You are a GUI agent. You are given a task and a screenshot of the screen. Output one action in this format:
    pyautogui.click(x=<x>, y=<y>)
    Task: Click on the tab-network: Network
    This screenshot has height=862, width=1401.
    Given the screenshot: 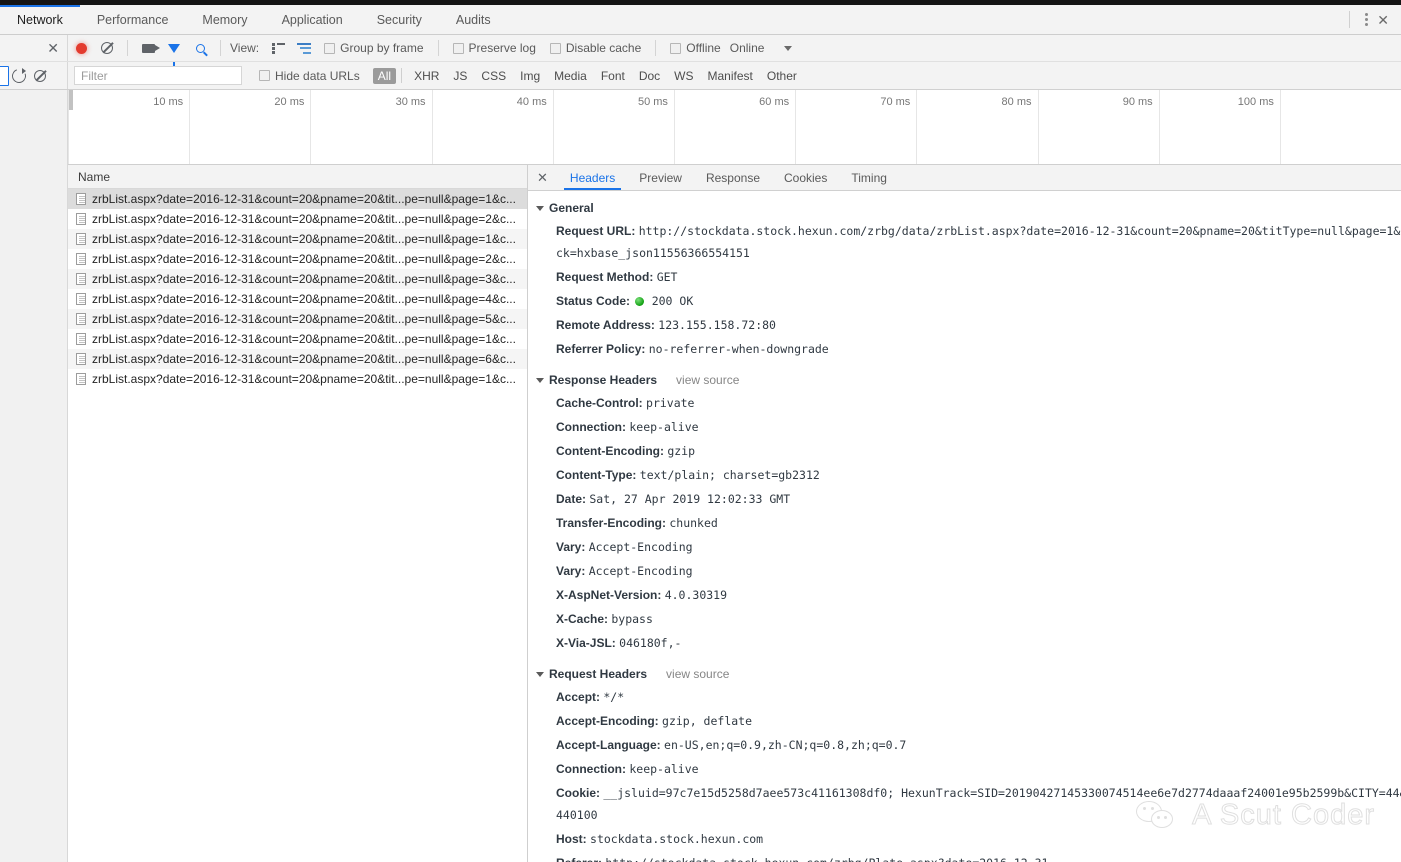 What is the action you would take?
    pyautogui.click(x=40, y=19)
    